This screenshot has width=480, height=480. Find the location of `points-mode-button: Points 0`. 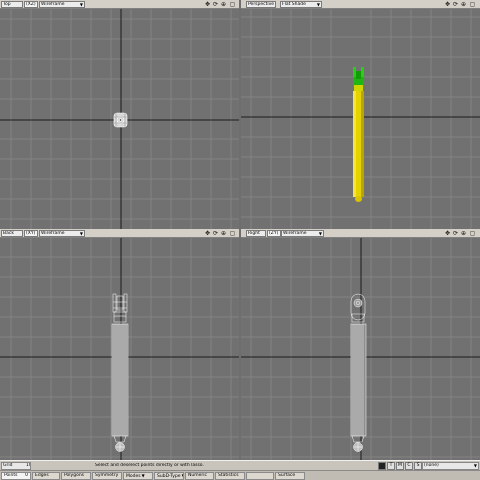

points-mode-button: Points 0 is located at coordinates (16, 476).